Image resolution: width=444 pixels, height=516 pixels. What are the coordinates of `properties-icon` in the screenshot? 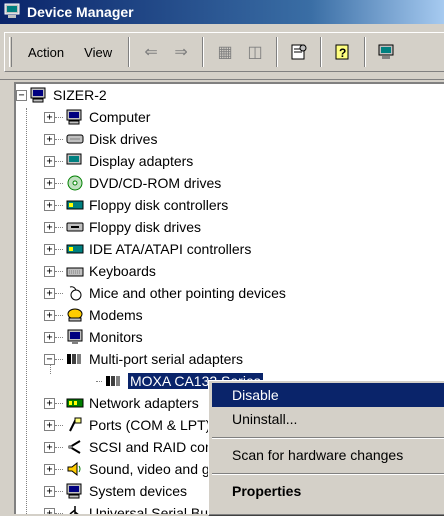 It's located at (299, 52).